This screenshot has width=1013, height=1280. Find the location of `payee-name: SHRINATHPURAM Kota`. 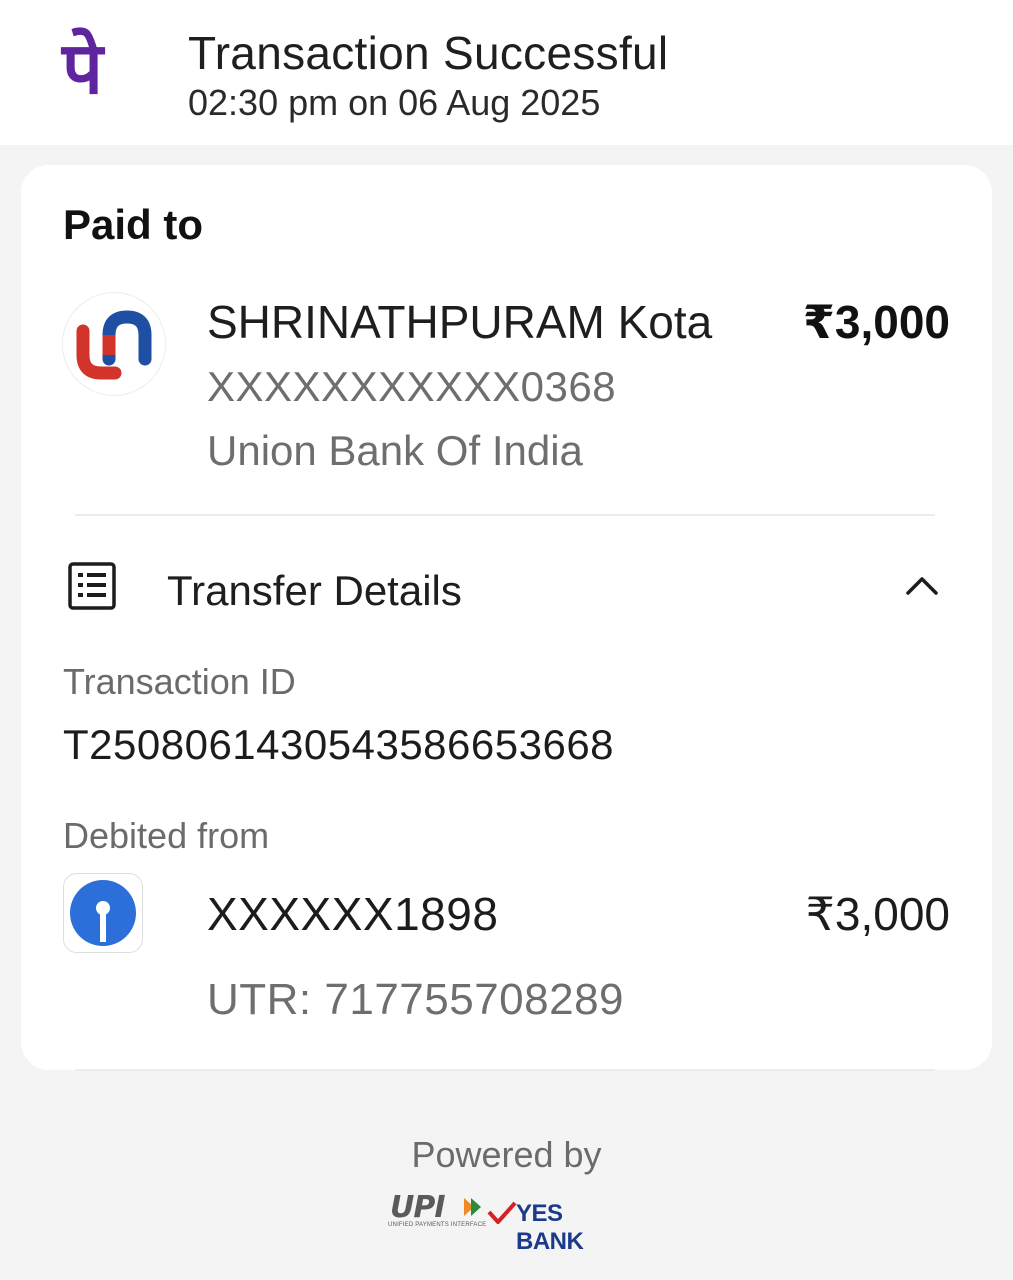

payee-name: SHRINATHPURAM Kota is located at coordinates (460, 322).